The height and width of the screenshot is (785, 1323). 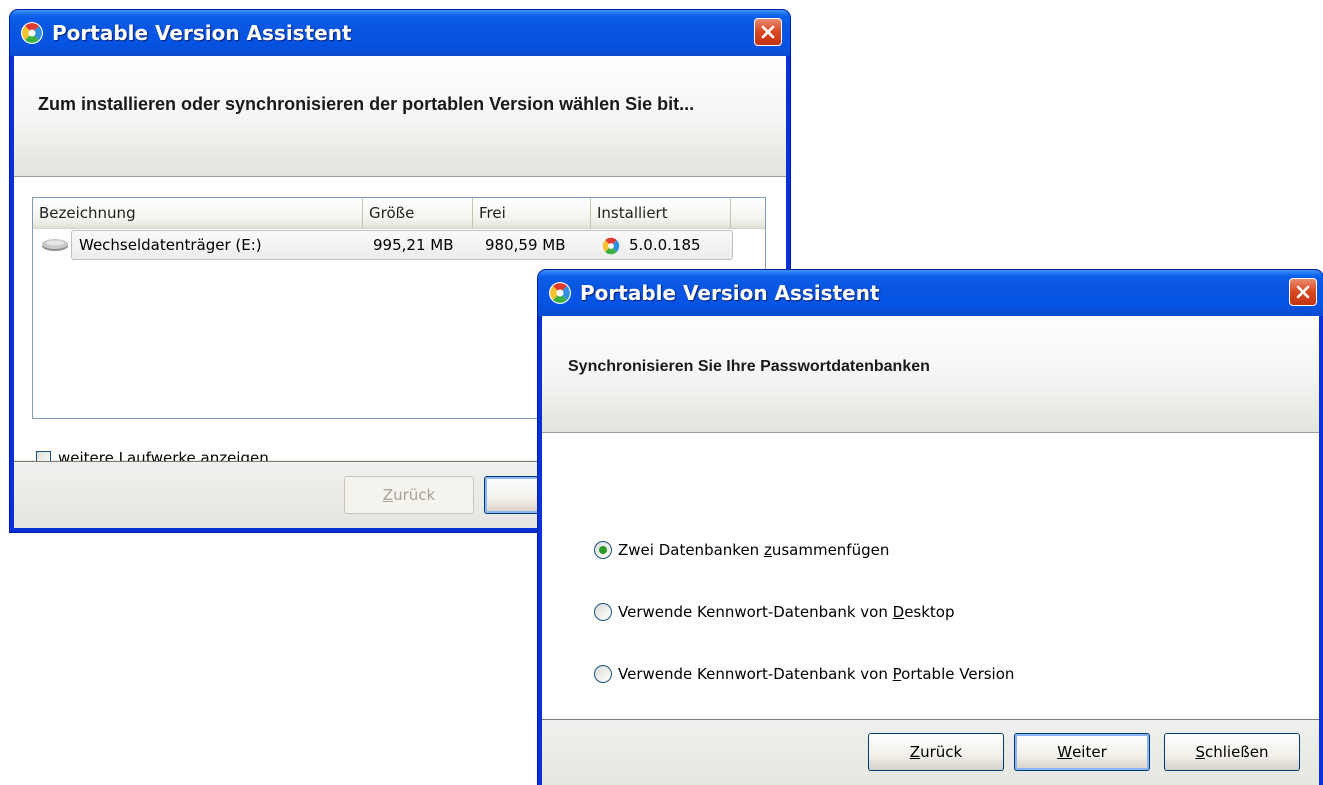 What do you see at coordinates (418, 213) in the screenshot?
I see `column-header-groesse: Größe` at bounding box center [418, 213].